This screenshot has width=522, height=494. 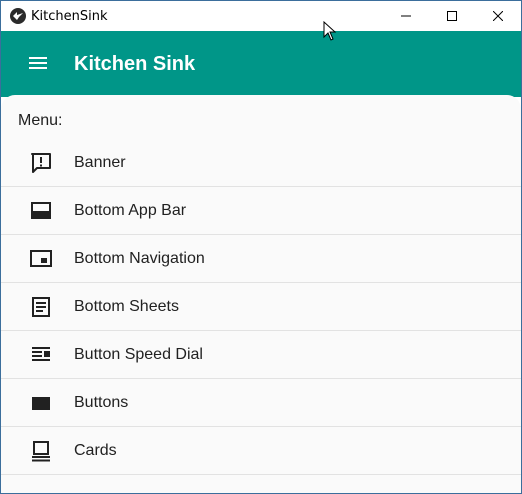 What do you see at coordinates (38, 63) in the screenshot?
I see `menu-icon` at bounding box center [38, 63].